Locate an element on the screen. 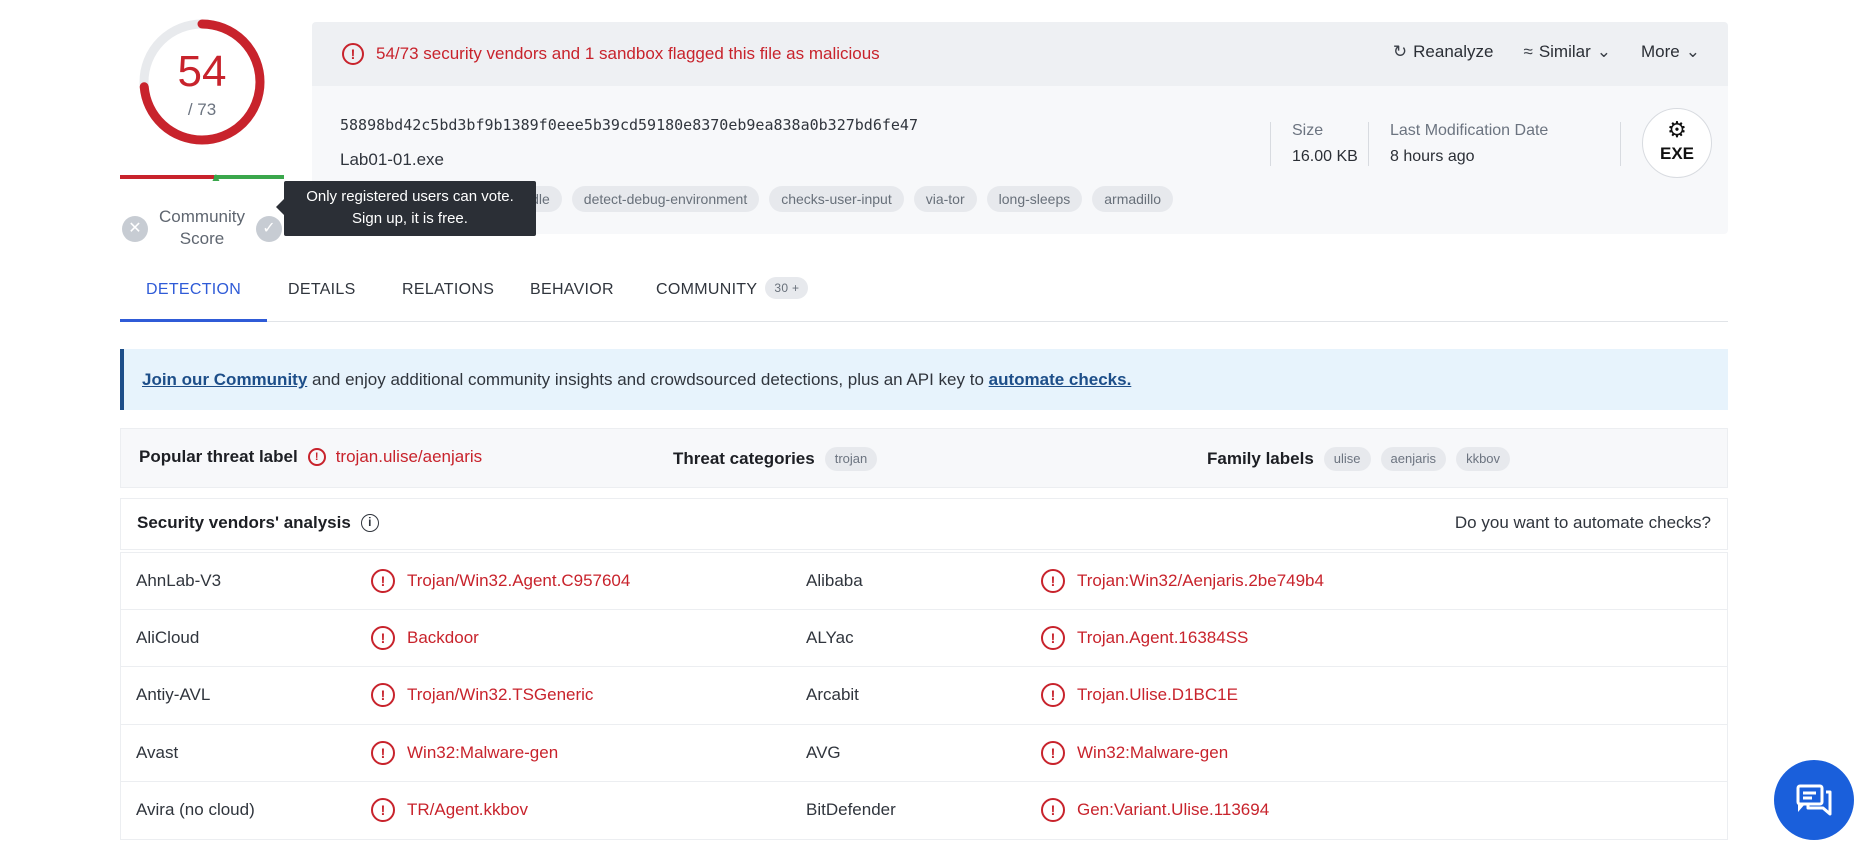 Image resolution: width=1866 pixels, height=857 pixels. vendor-result: ! Trojan:Win32/Aenjaris.2be749b4 is located at coordinates (1182, 581).